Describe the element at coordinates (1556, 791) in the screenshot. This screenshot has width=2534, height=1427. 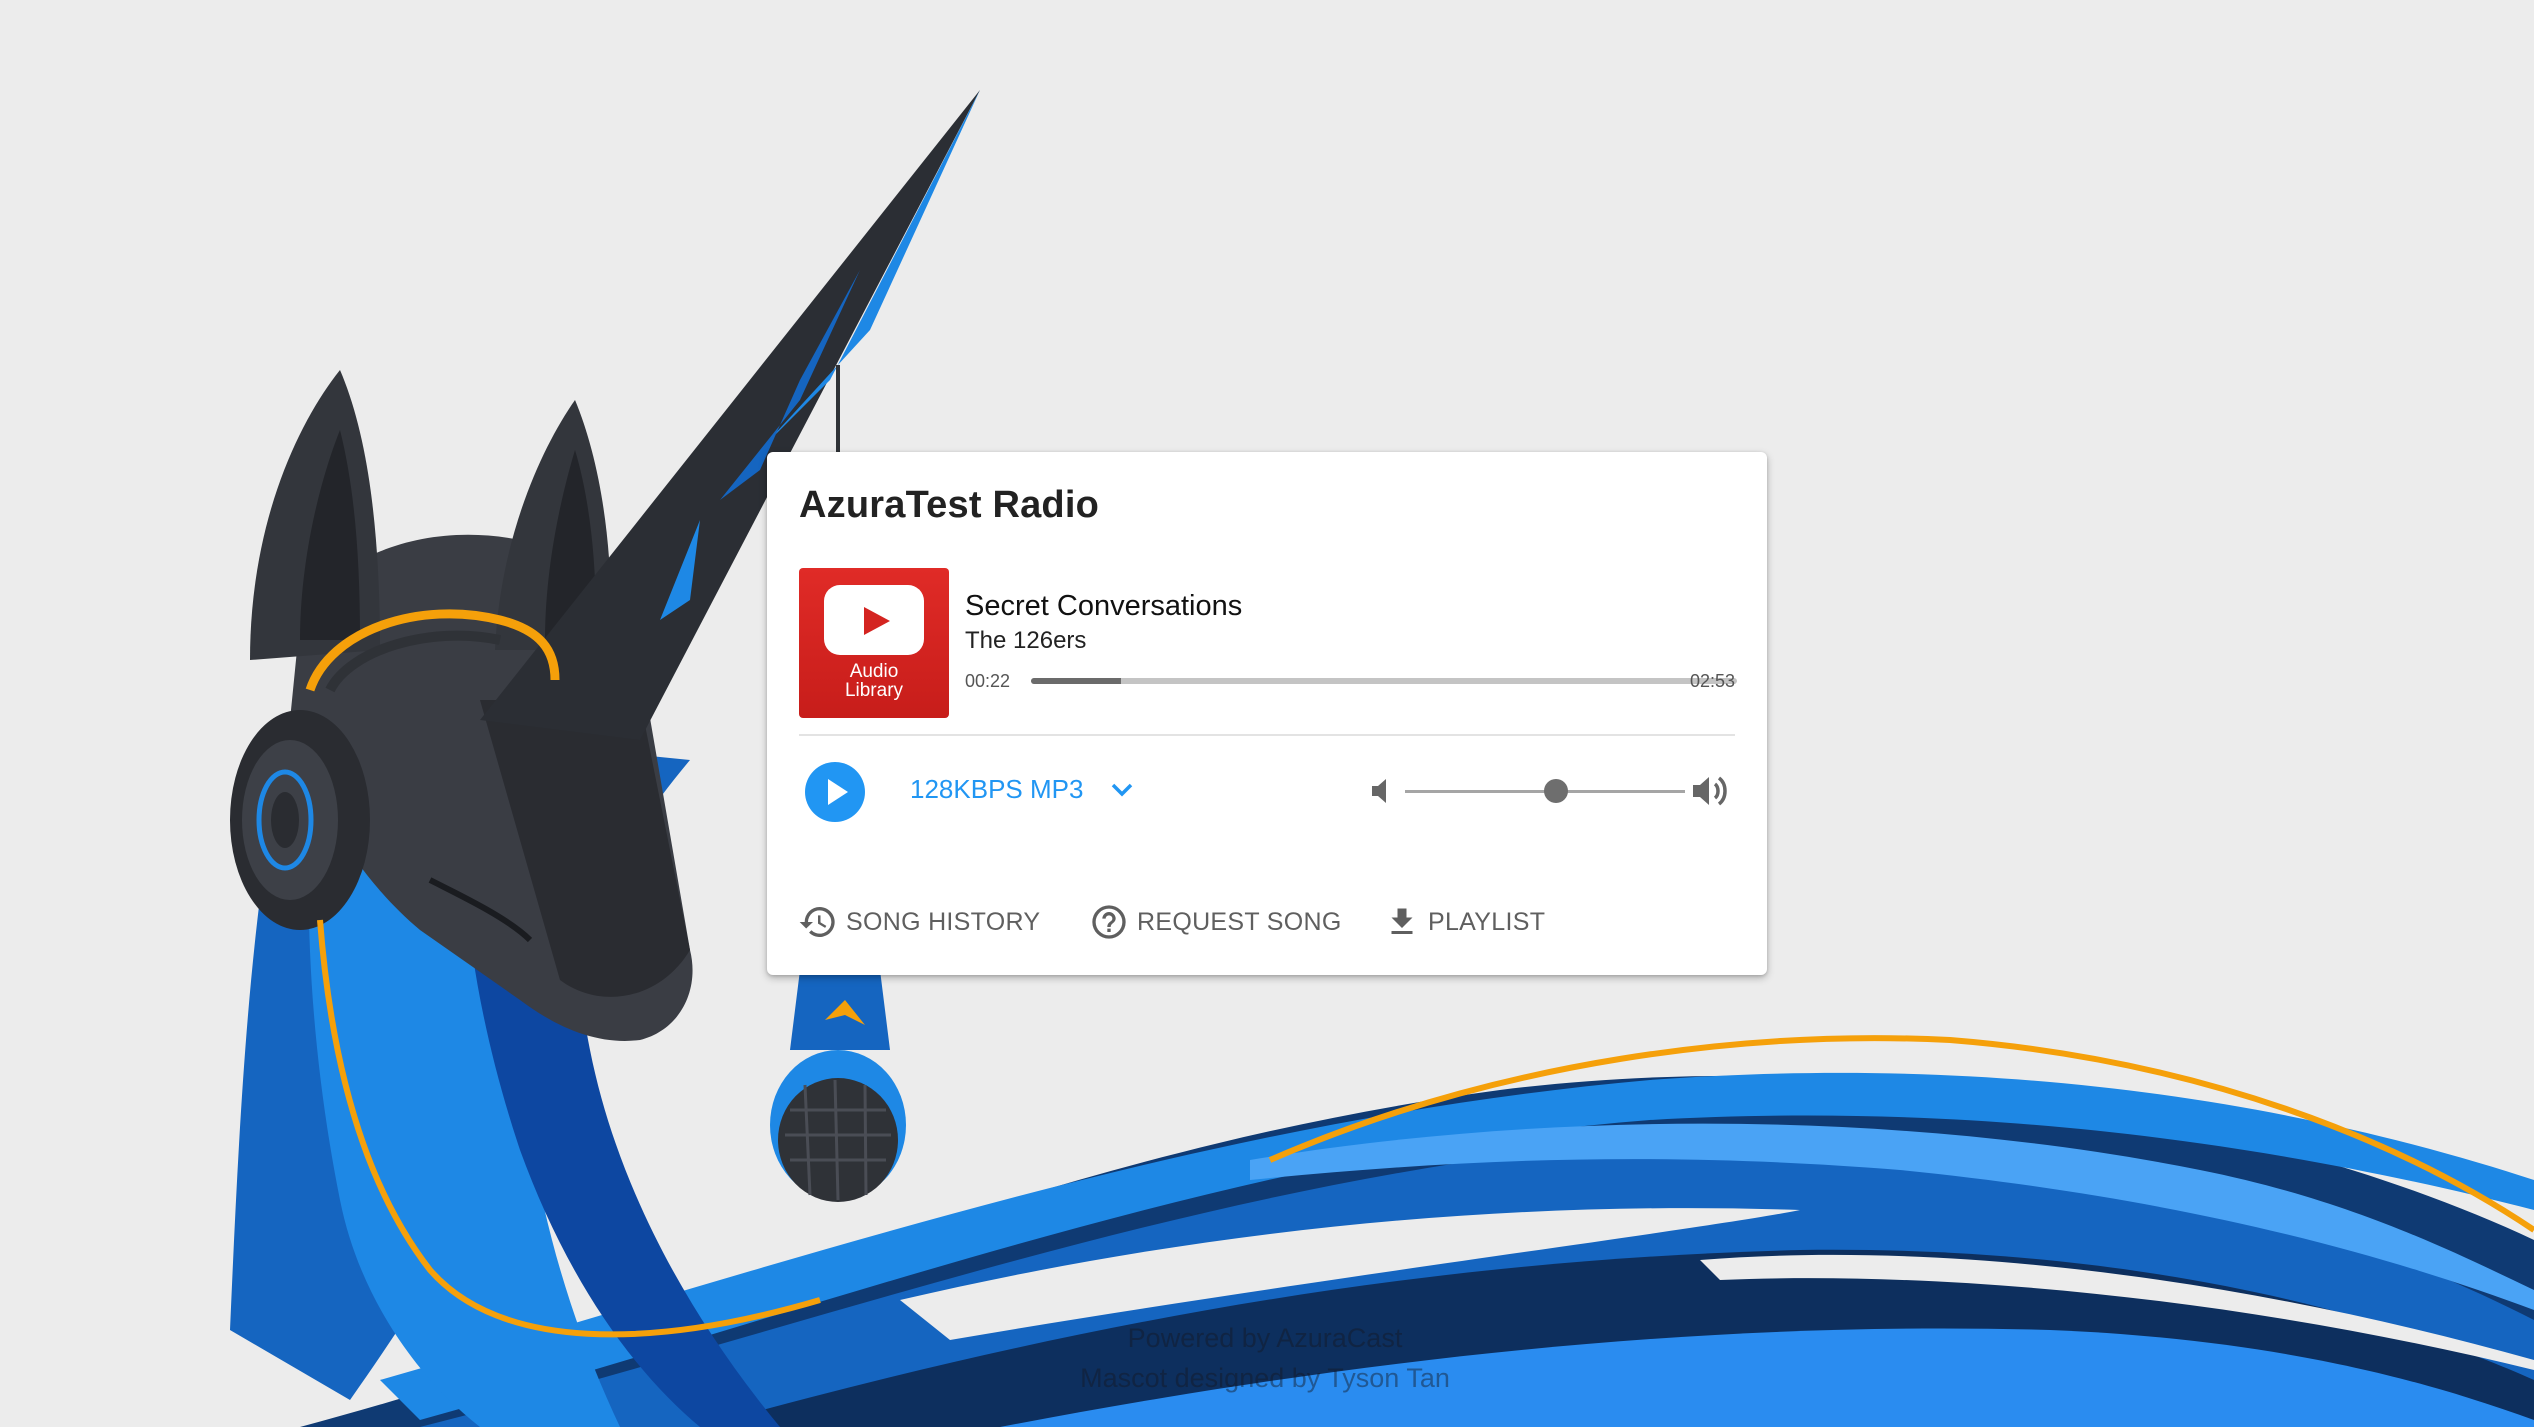
I see `volume-slider-thumb` at that location.